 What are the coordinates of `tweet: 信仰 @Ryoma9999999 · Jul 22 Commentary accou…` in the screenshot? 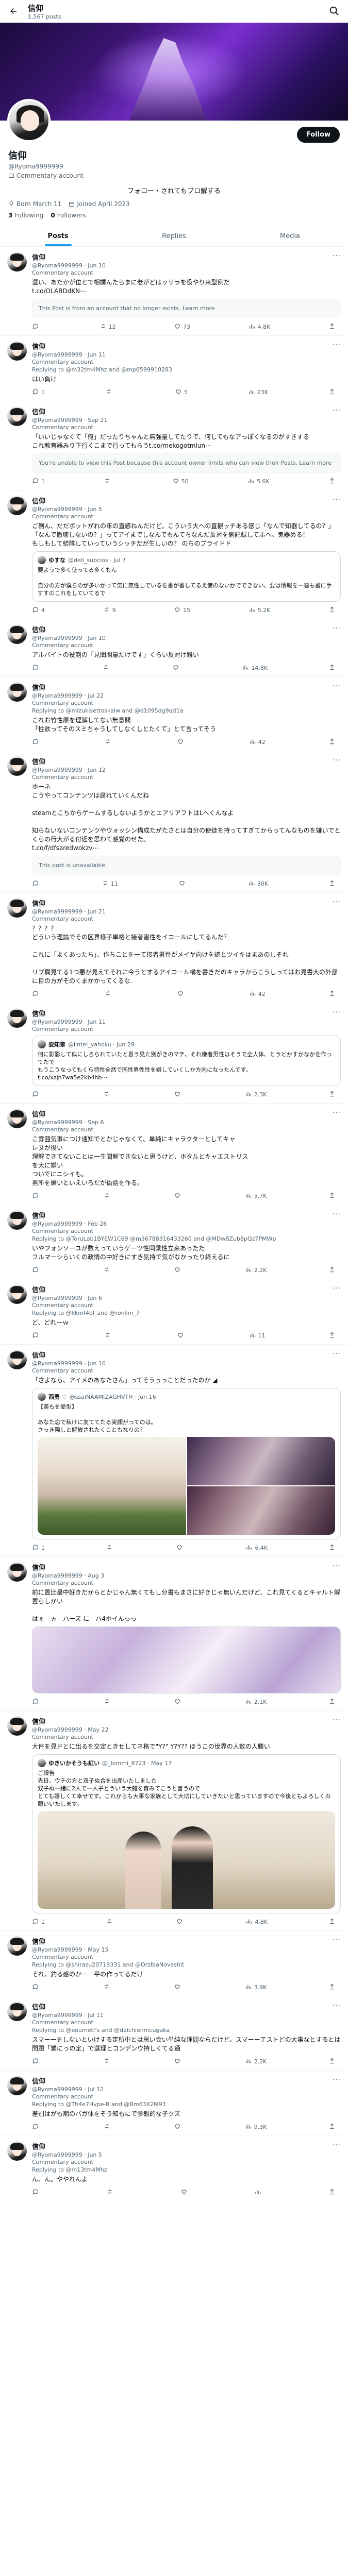 It's located at (174, 714).